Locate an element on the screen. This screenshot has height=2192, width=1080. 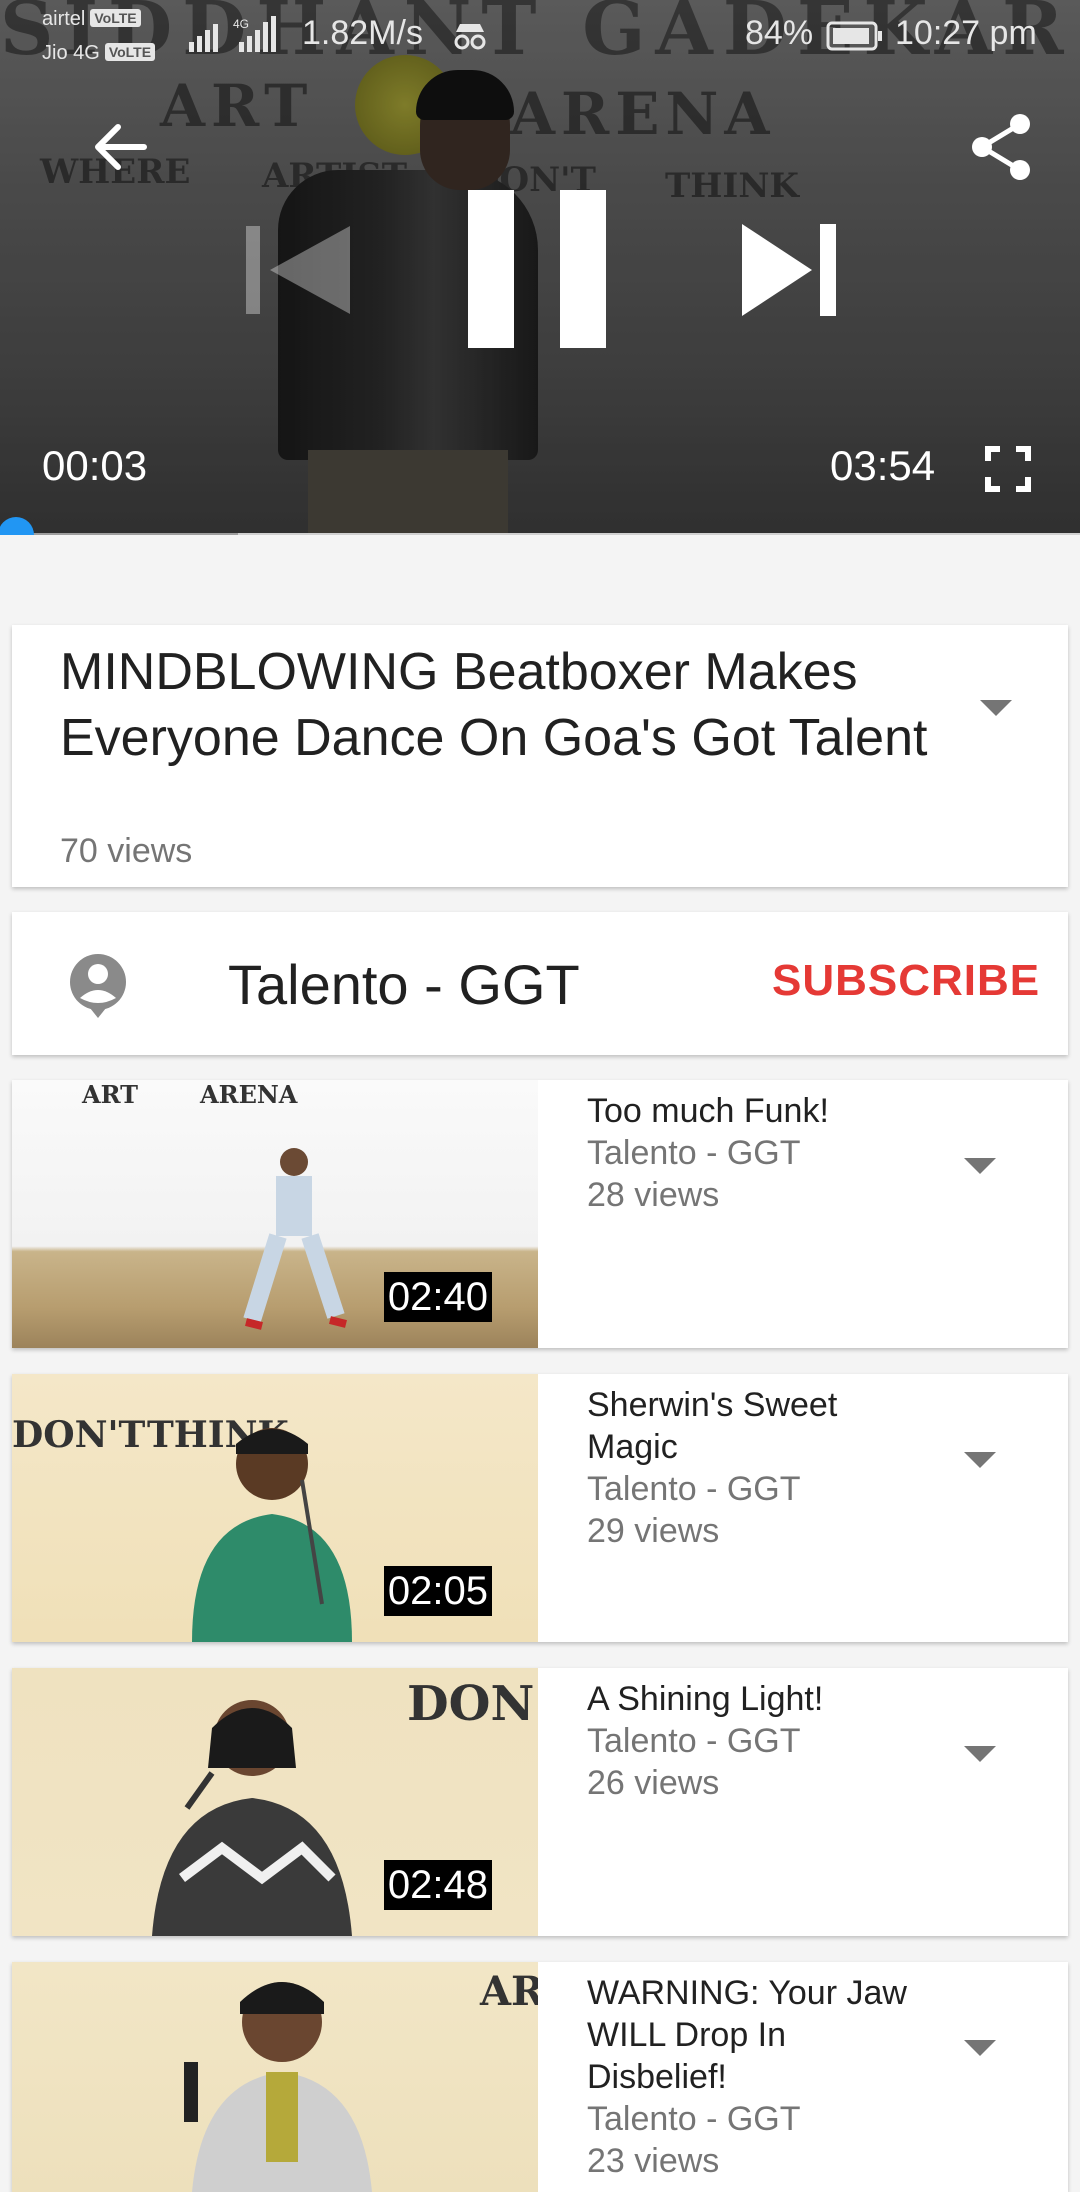
buffered-progress is located at coordinates (119, 534).